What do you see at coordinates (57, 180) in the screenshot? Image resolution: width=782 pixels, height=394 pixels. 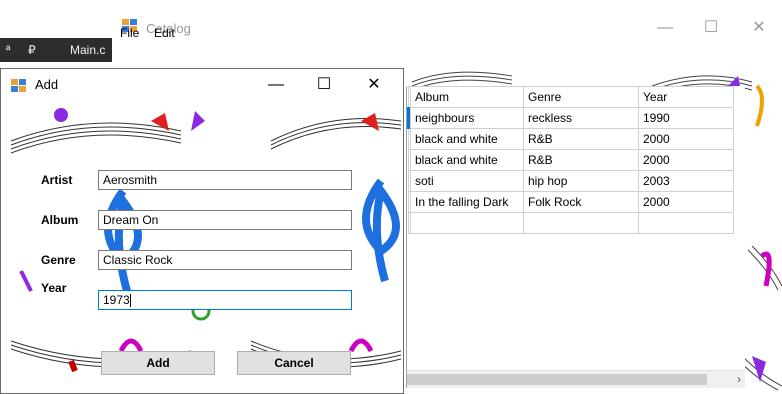 I see `artist-label: Artist` at bounding box center [57, 180].